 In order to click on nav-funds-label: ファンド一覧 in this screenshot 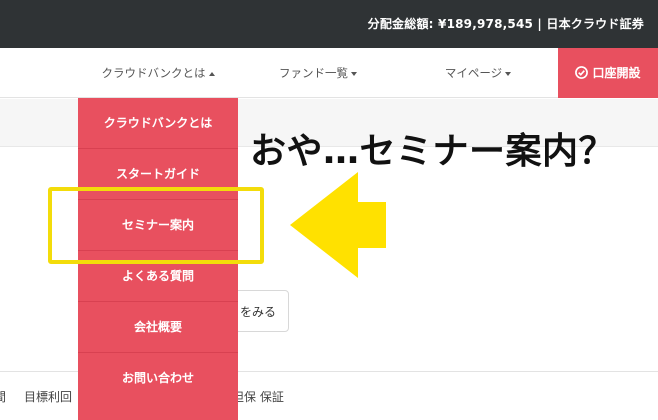, I will do `click(313, 73)`.